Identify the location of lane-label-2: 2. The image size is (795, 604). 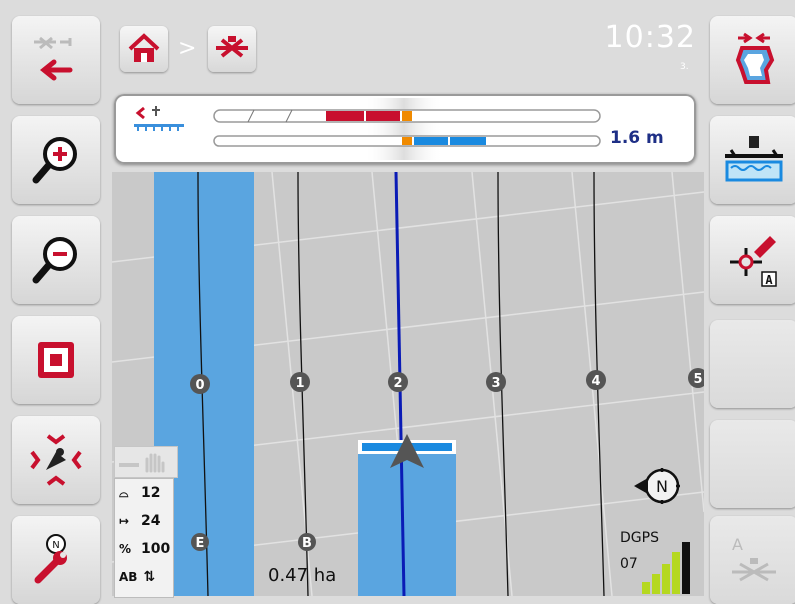
(397, 383).